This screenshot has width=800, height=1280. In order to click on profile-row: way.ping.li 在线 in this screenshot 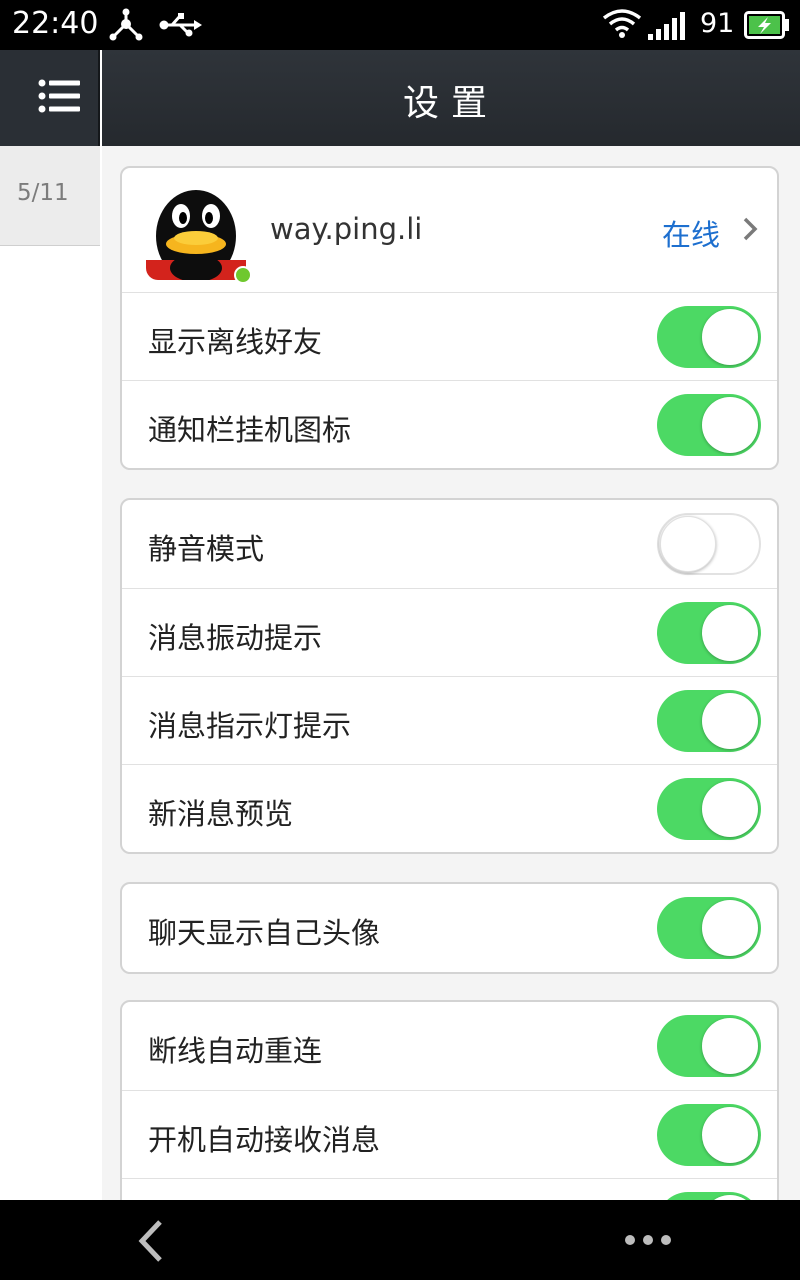, I will do `click(449, 230)`.